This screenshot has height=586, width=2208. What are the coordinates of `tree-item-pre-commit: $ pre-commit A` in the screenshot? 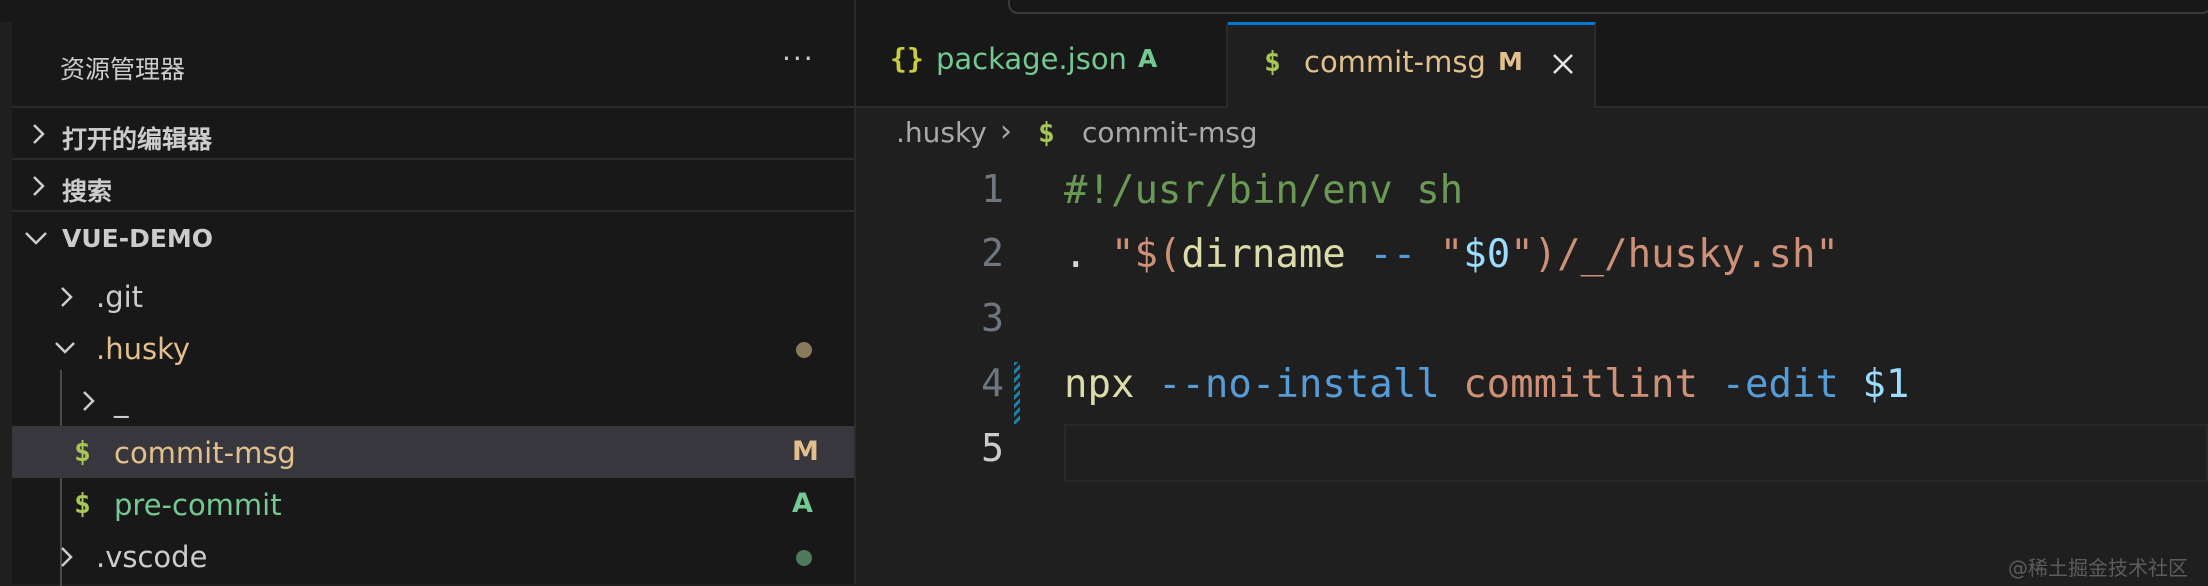 It's located at (433, 504).